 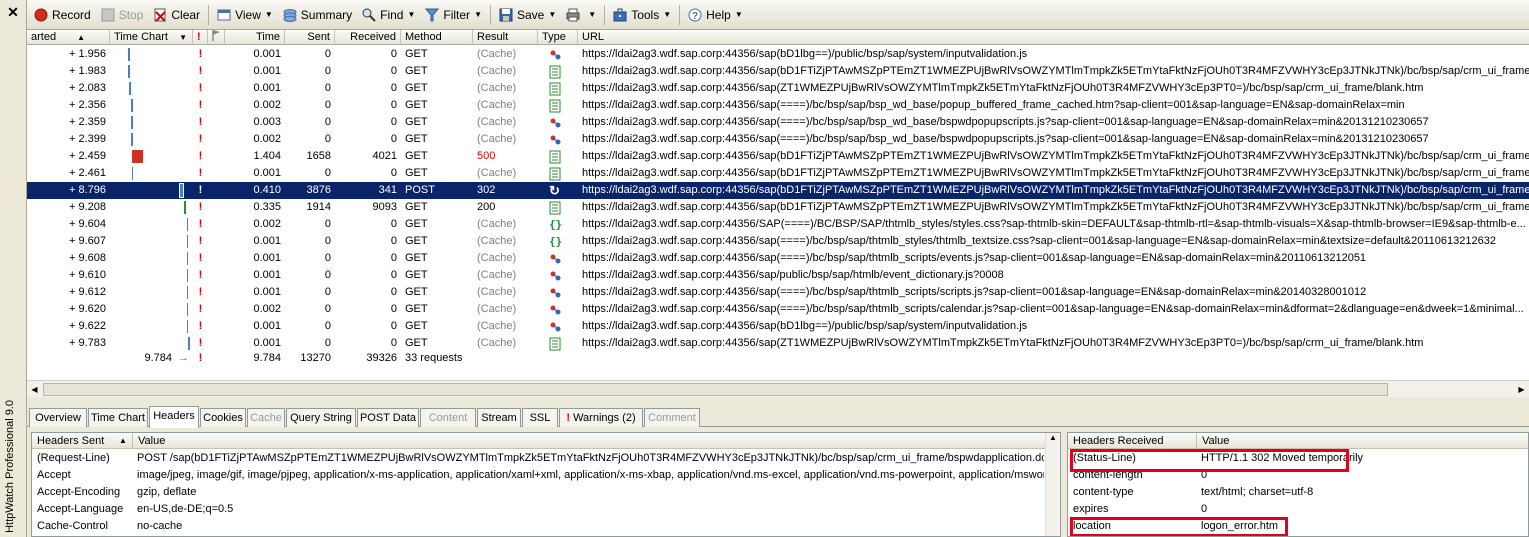 What do you see at coordinates (448, 417) in the screenshot?
I see `tab-content: Content` at bounding box center [448, 417].